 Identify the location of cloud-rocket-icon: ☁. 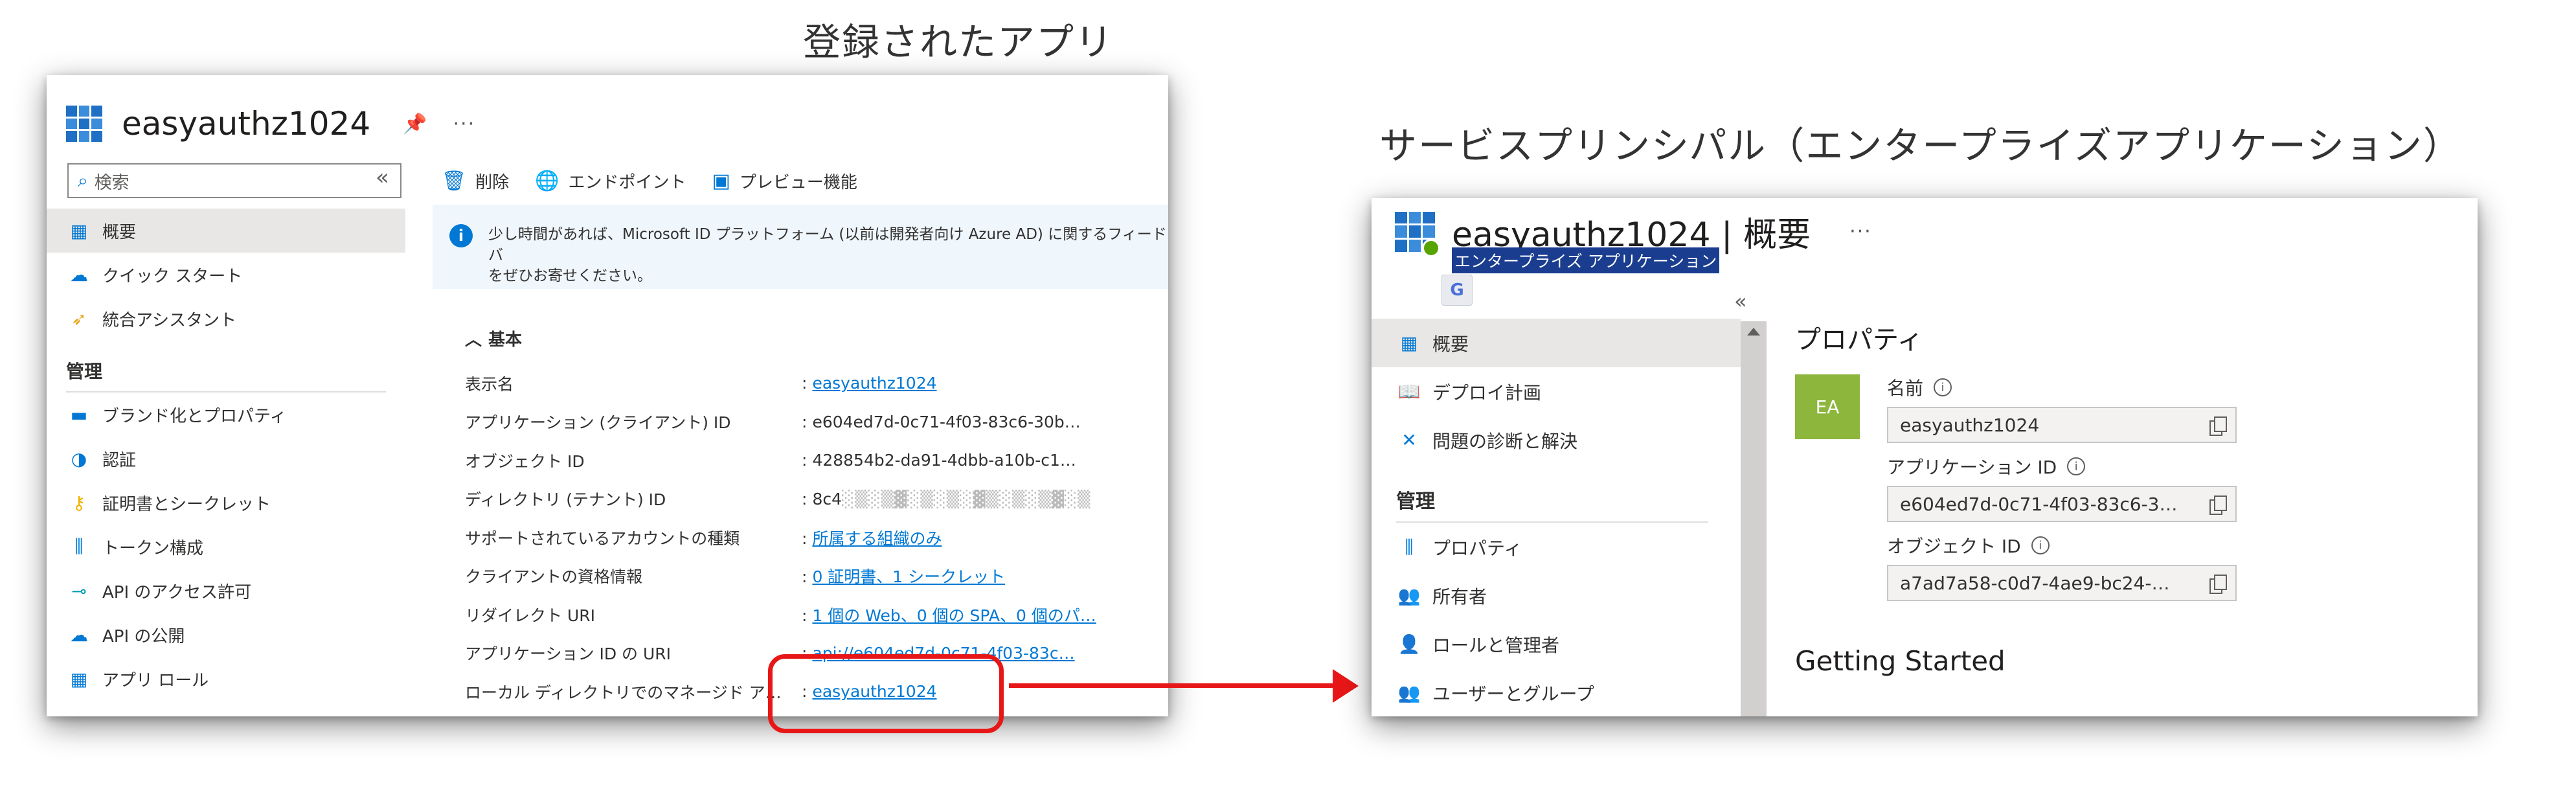
(79, 275).